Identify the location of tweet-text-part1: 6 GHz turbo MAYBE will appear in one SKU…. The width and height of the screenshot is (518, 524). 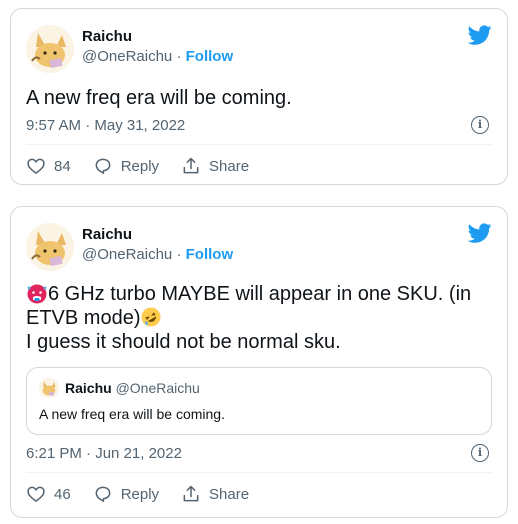
(249, 306).